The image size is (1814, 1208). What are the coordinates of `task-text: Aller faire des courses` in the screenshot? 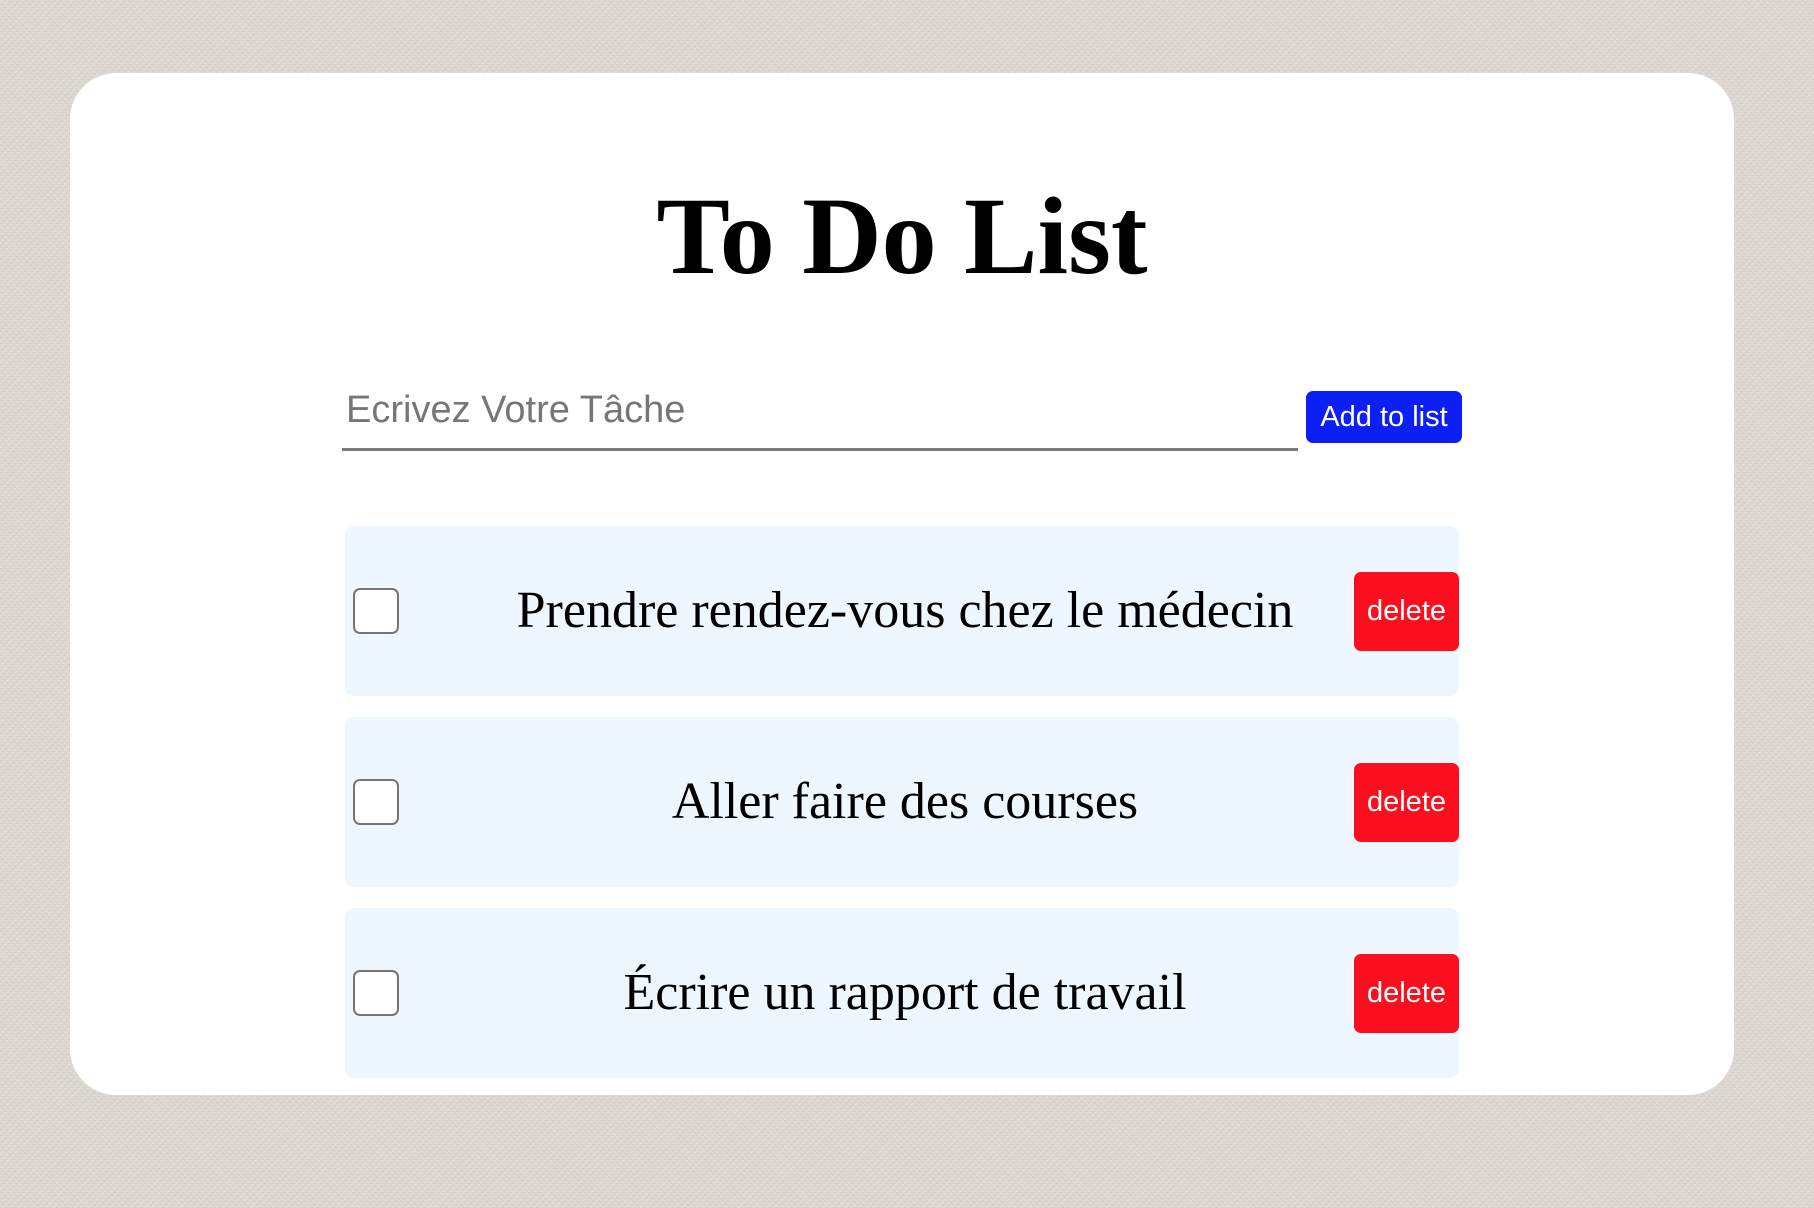 It's located at (905, 801).